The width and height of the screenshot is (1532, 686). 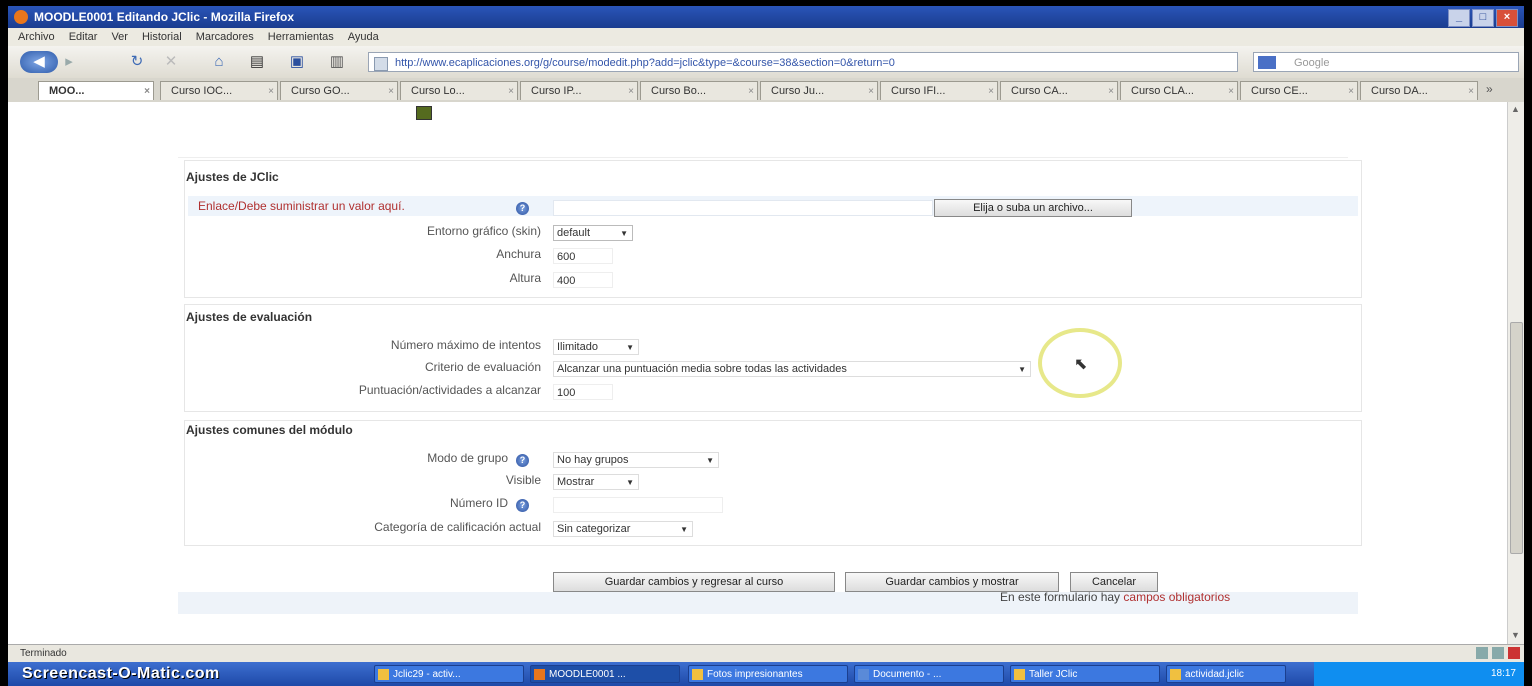 I want to click on editor-icon, so click(x=424, y=113).